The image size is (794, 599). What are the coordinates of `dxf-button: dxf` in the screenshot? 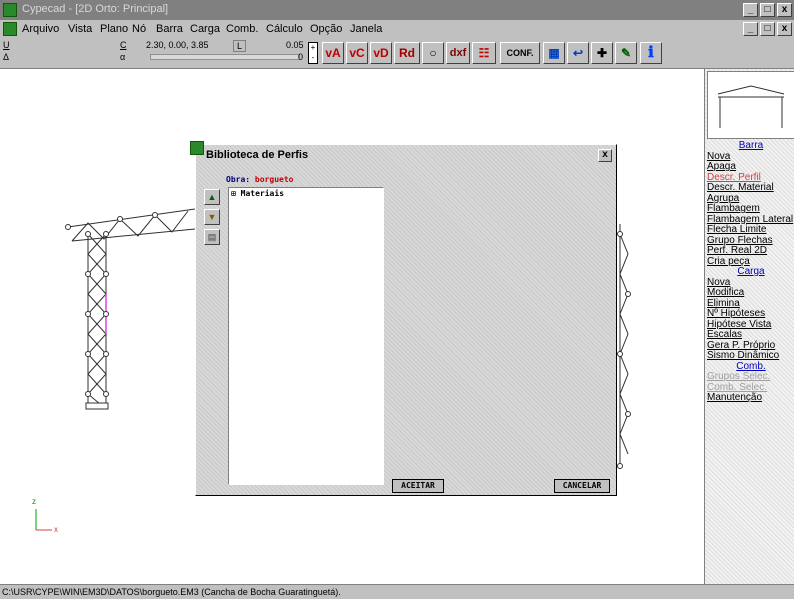 It's located at (458, 53).